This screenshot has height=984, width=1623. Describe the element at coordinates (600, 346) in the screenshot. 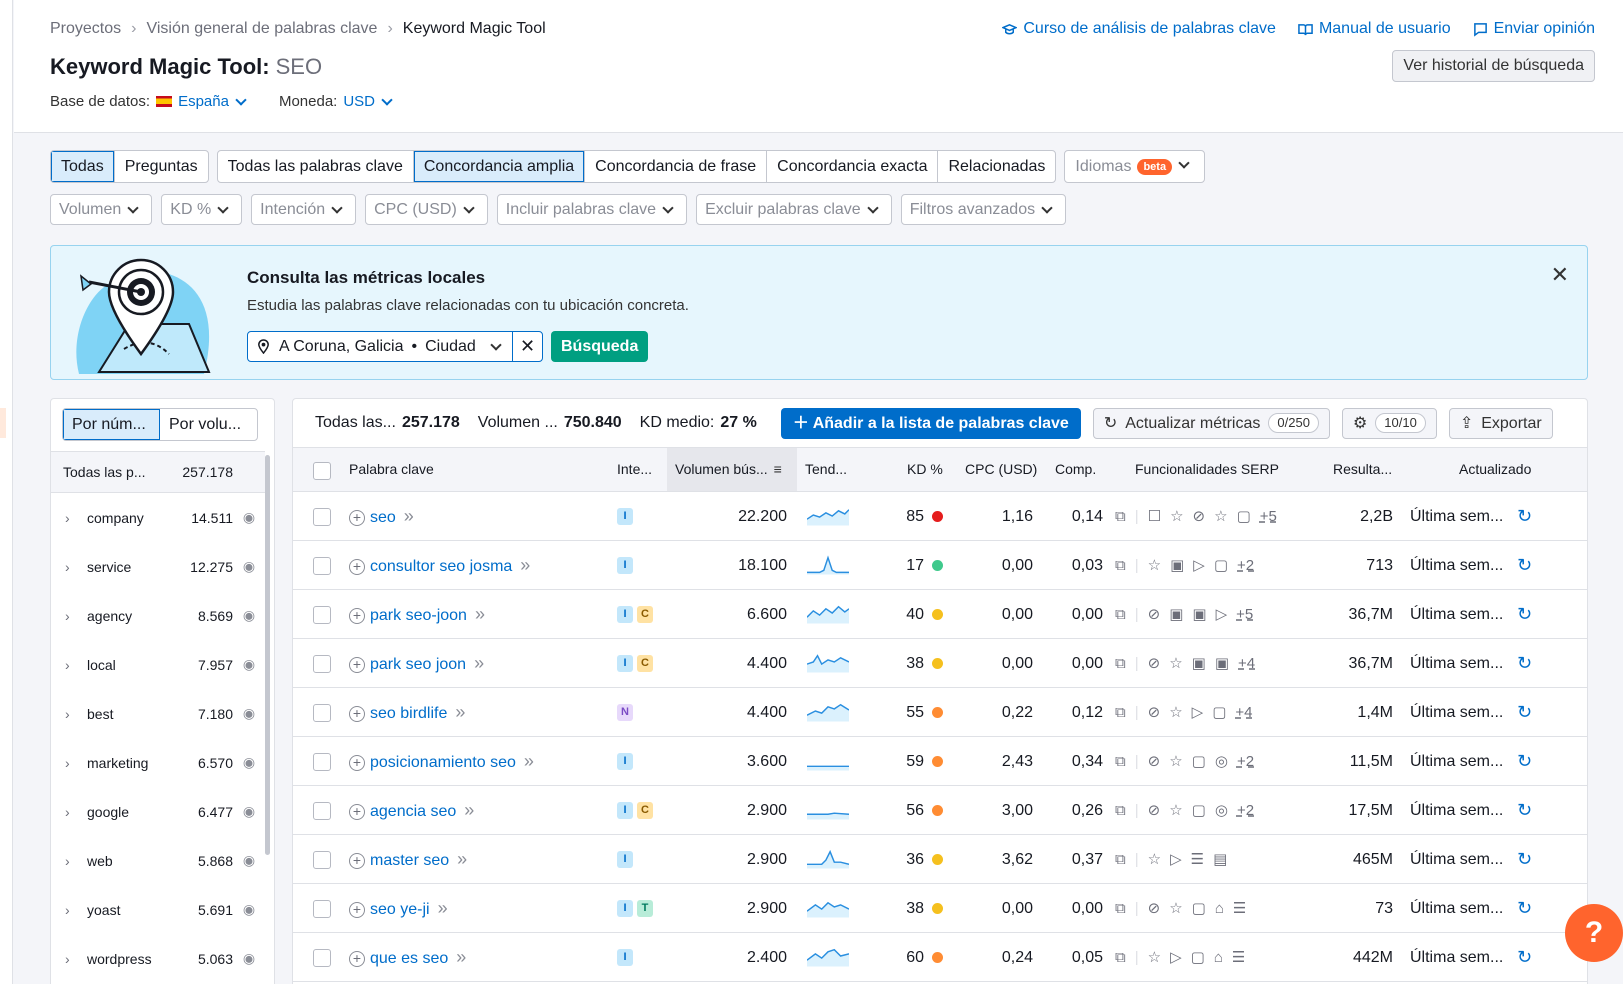

I see `local-search-button: Búsqueda` at that location.